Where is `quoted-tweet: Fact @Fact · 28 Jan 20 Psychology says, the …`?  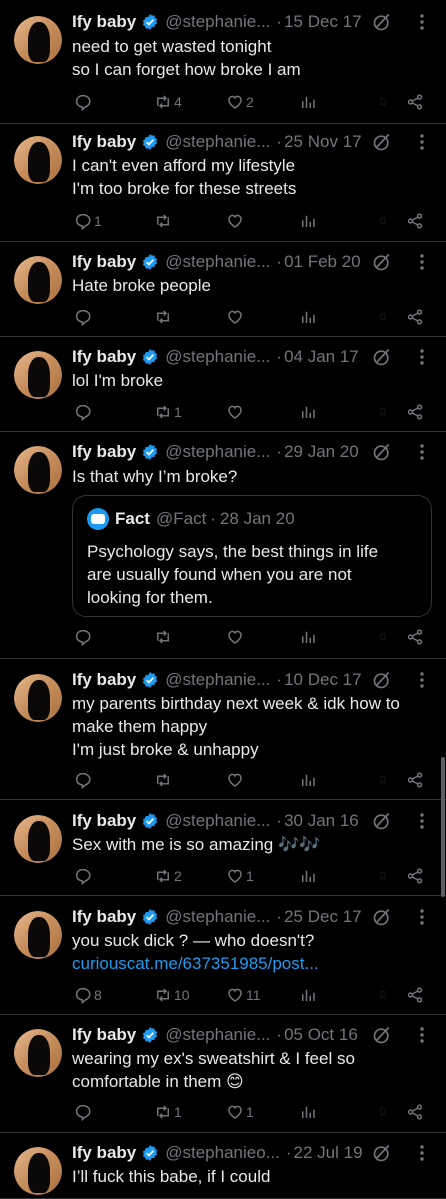
quoted-tweet: Fact @Fact · 28 Jan 20 Psychology says, the … is located at coordinates (252, 556).